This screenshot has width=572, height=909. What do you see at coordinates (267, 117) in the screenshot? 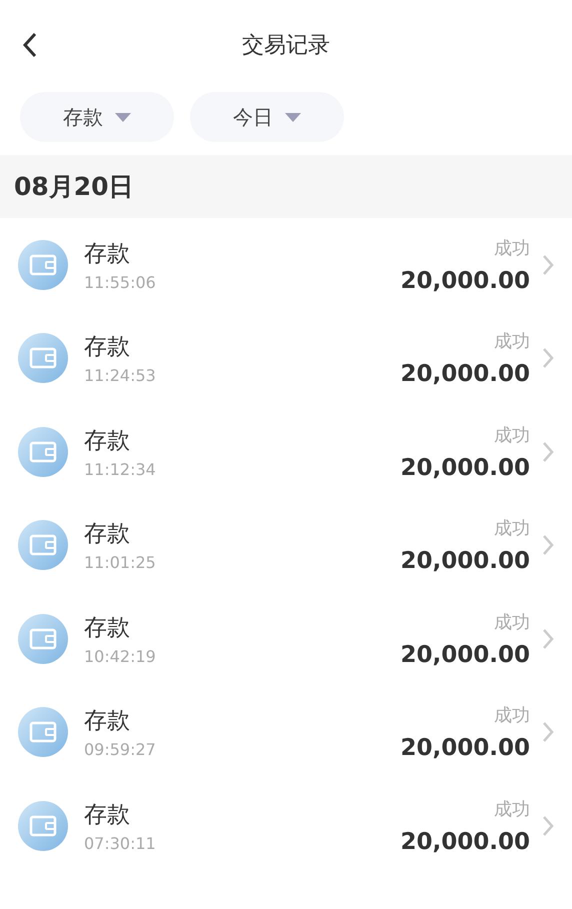
I see `filter-dropdown: 今日` at bounding box center [267, 117].